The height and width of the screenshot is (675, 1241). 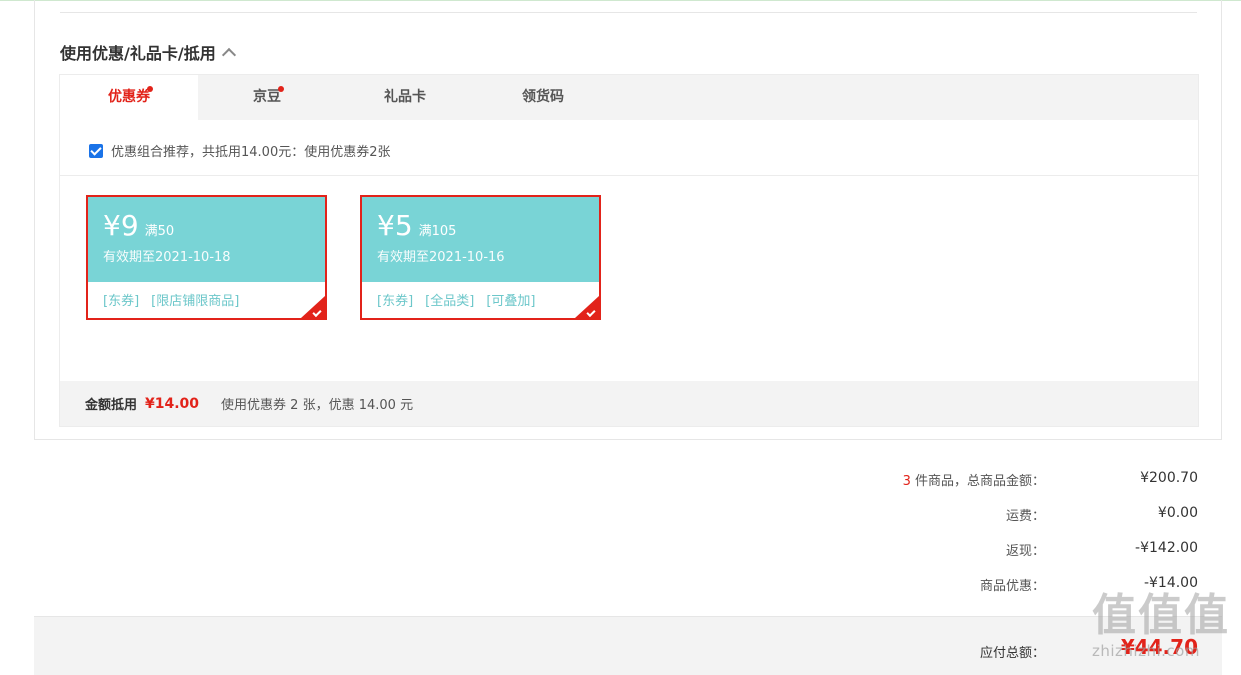 What do you see at coordinates (167, 257) in the screenshot?
I see `coupon-expiry: 有效期至2021-10-18` at bounding box center [167, 257].